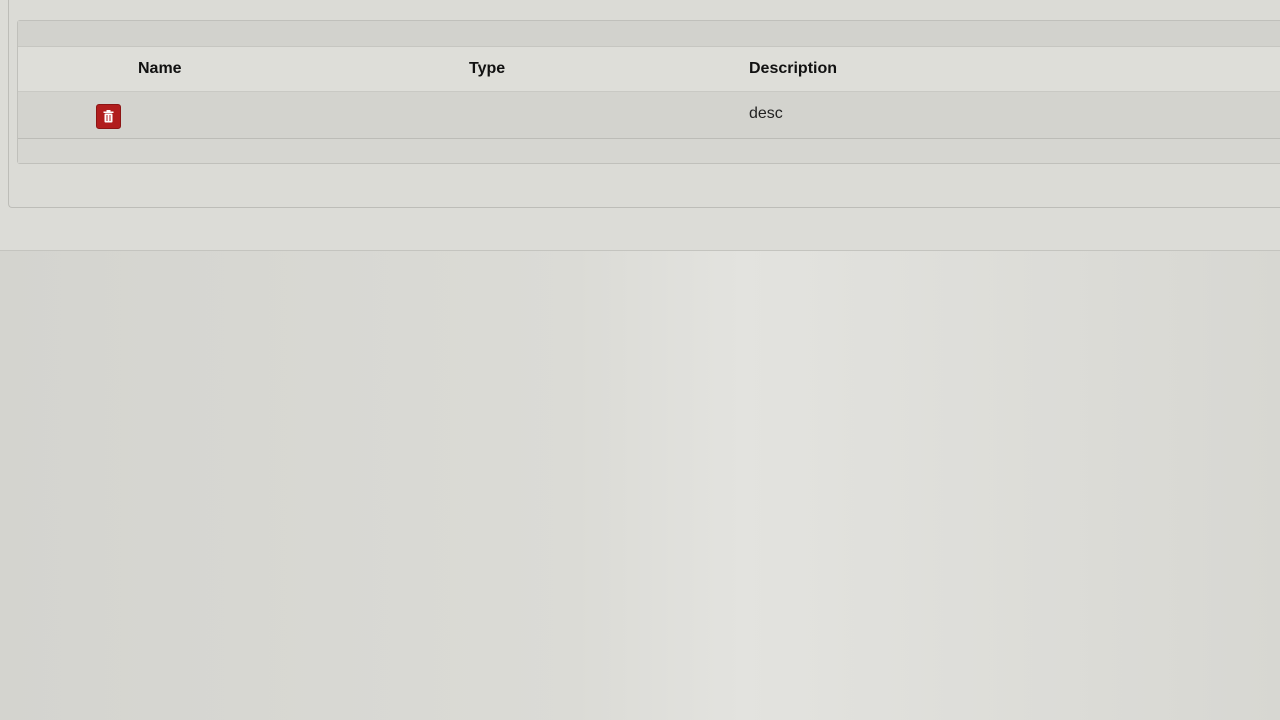  What do you see at coordinates (649, 115) in the screenshot?
I see `table-row: desc` at bounding box center [649, 115].